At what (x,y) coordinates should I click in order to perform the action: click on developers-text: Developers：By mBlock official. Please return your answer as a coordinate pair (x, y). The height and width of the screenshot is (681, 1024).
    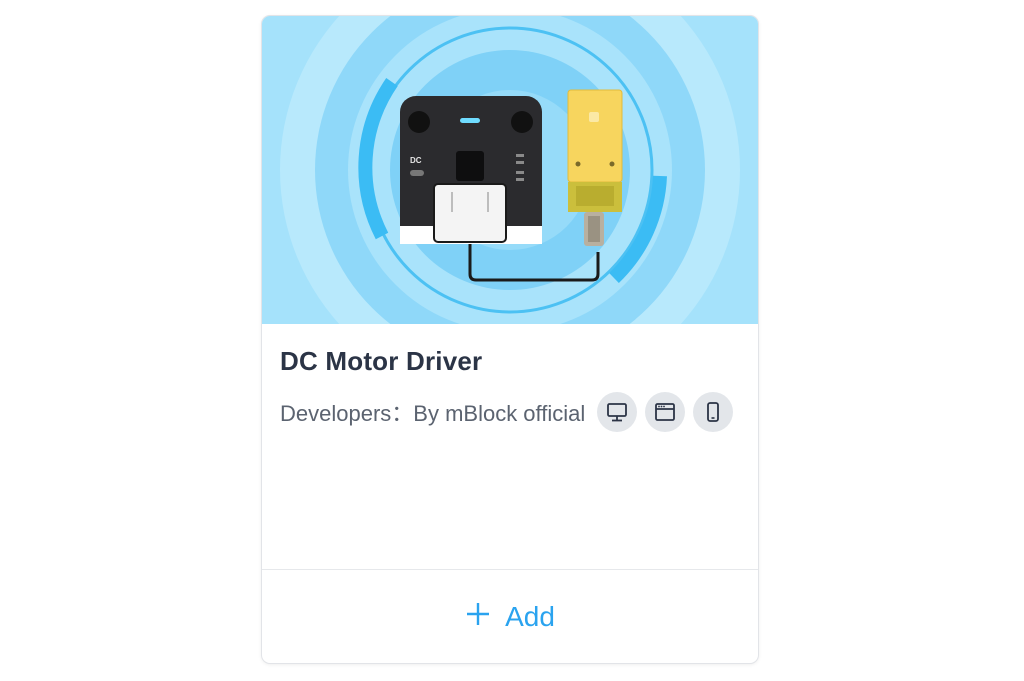
    Looking at the image, I should click on (433, 413).